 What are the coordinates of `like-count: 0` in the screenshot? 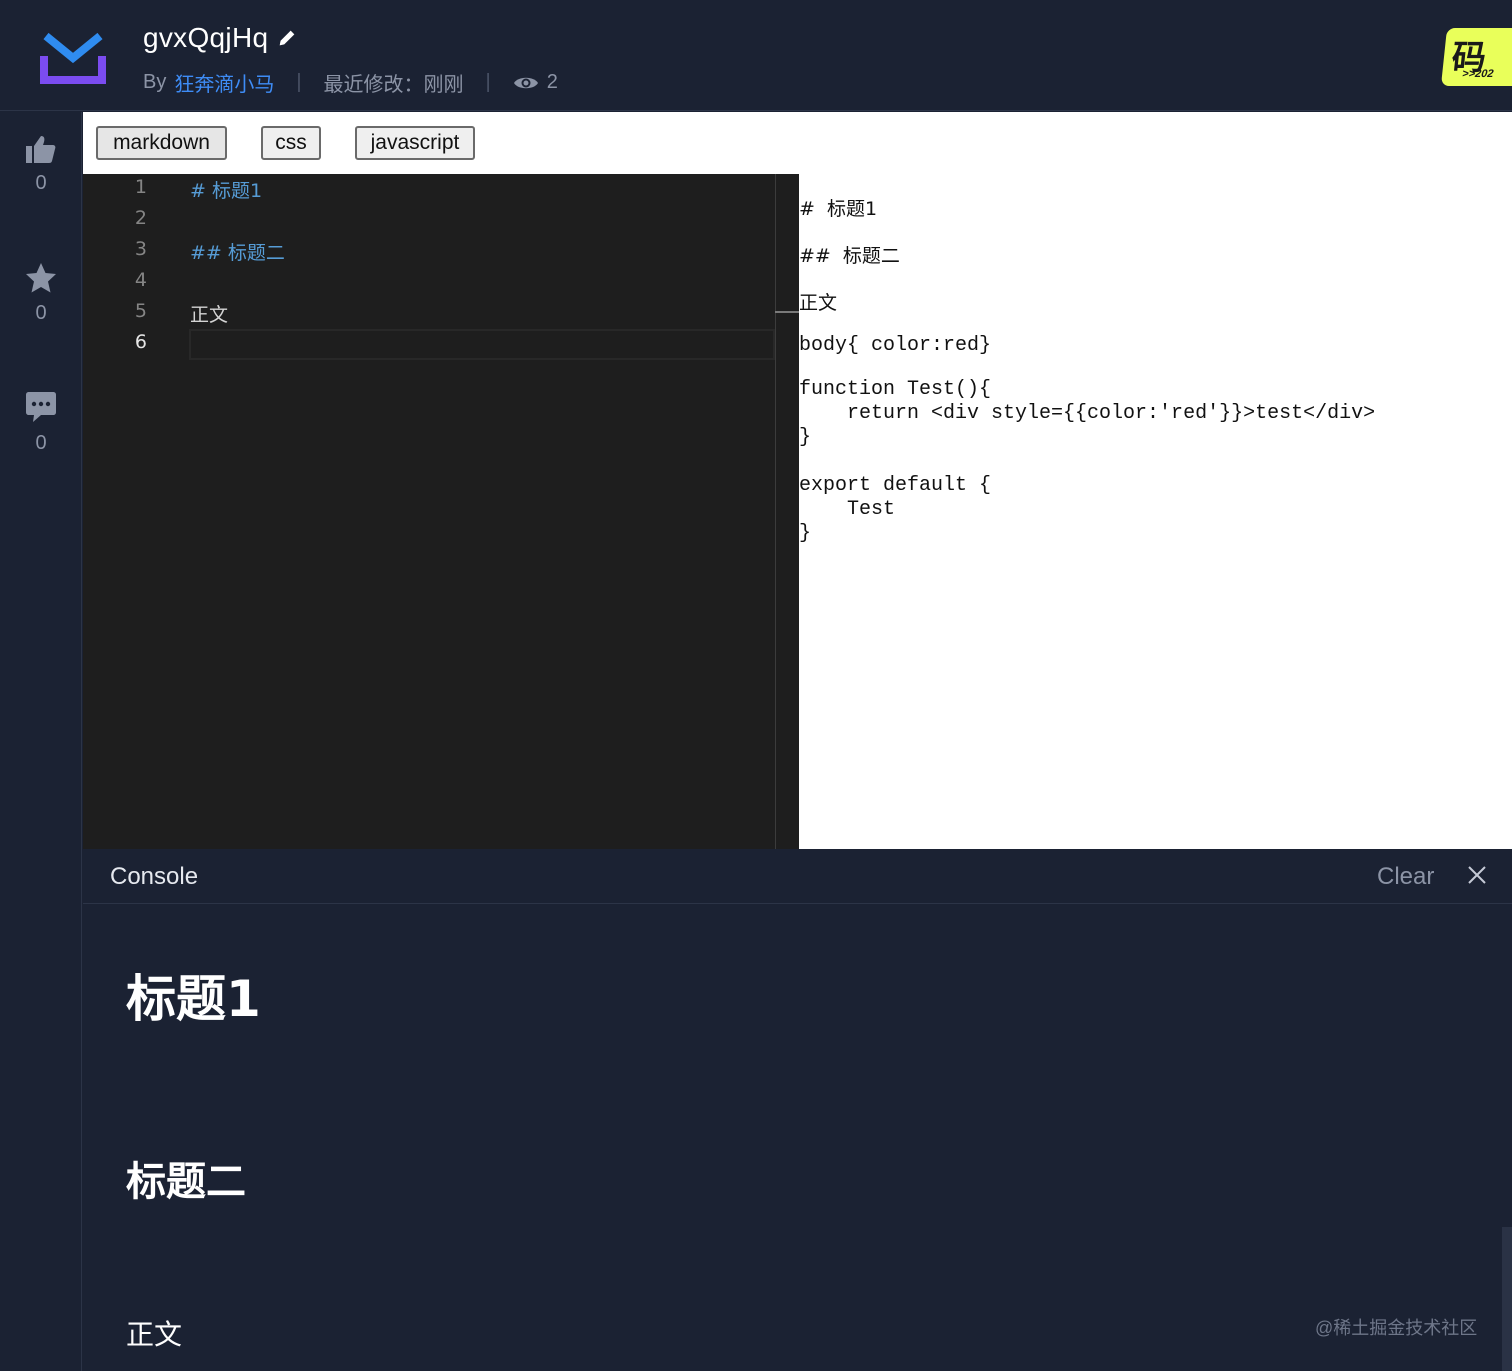 It's located at (41, 183).